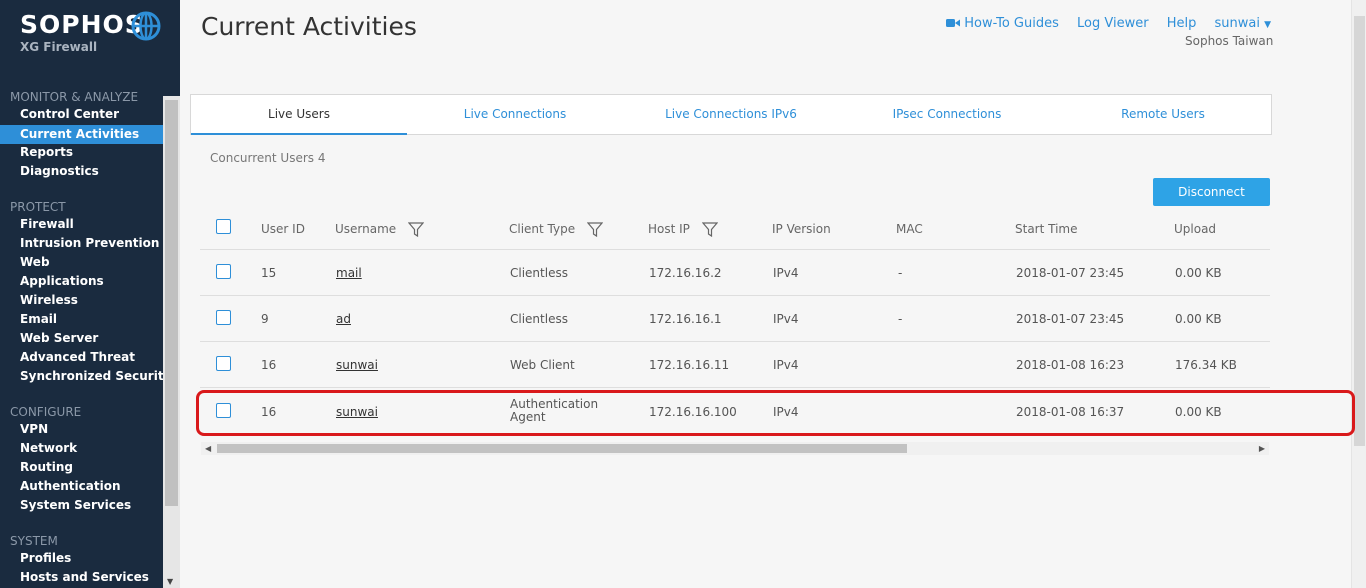  What do you see at coordinates (89, 243) in the screenshot?
I see `sidebar-item-intrusion-prevention: Intrusion Prevention` at bounding box center [89, 243].